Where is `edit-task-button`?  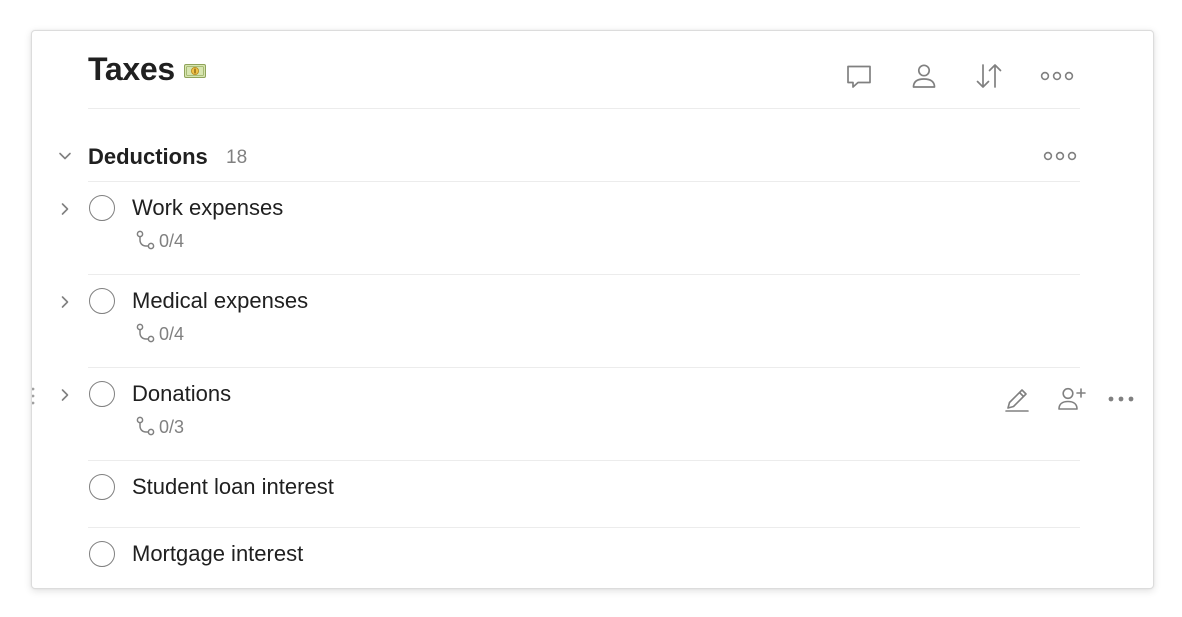
edit-task-button is located at coordinates (1017, 399).